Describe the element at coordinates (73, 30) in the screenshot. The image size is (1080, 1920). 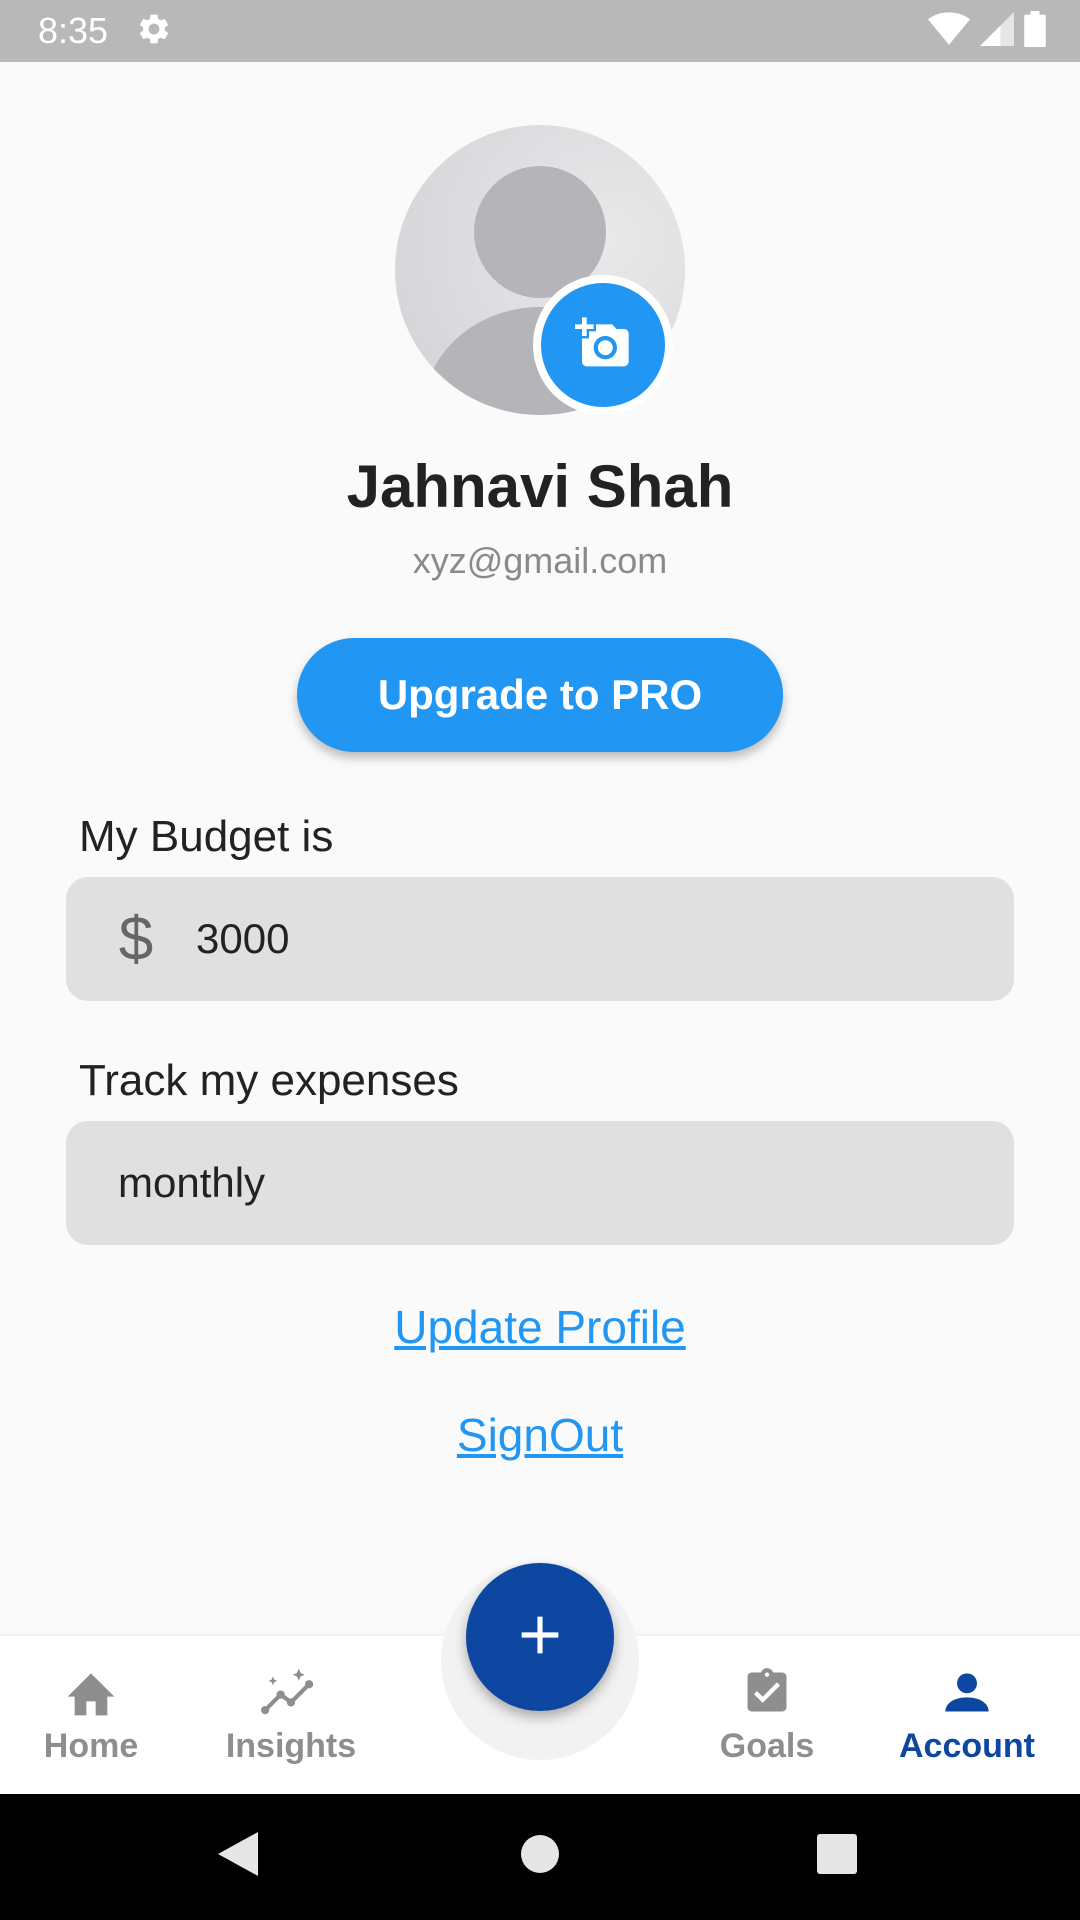
I see `status-time: 8:35` at that location.